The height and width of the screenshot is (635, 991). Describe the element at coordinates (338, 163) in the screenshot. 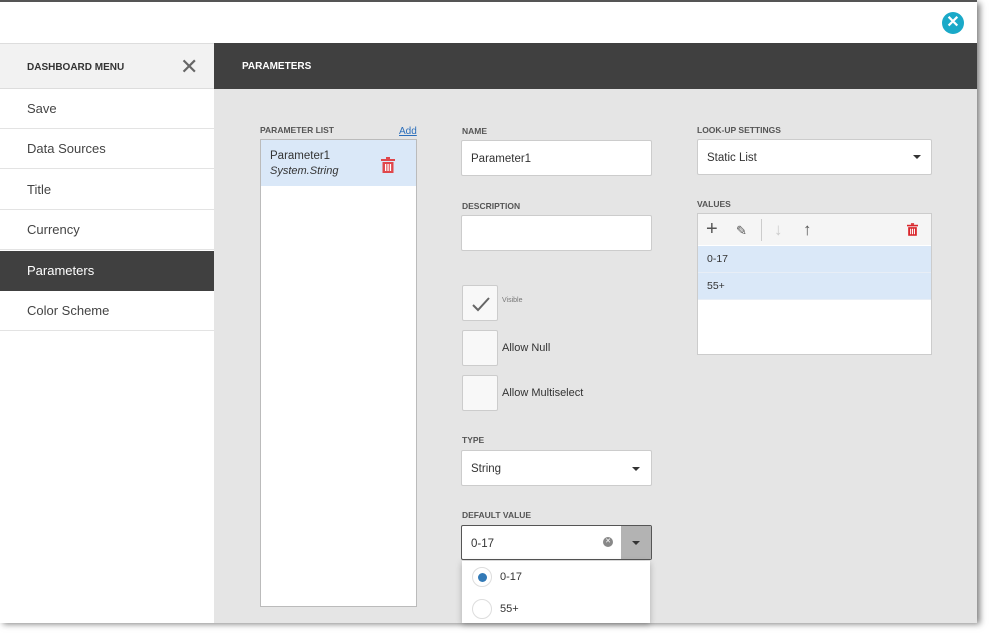

I see `parameter-list-item: Parameter1 System.String` at that location.